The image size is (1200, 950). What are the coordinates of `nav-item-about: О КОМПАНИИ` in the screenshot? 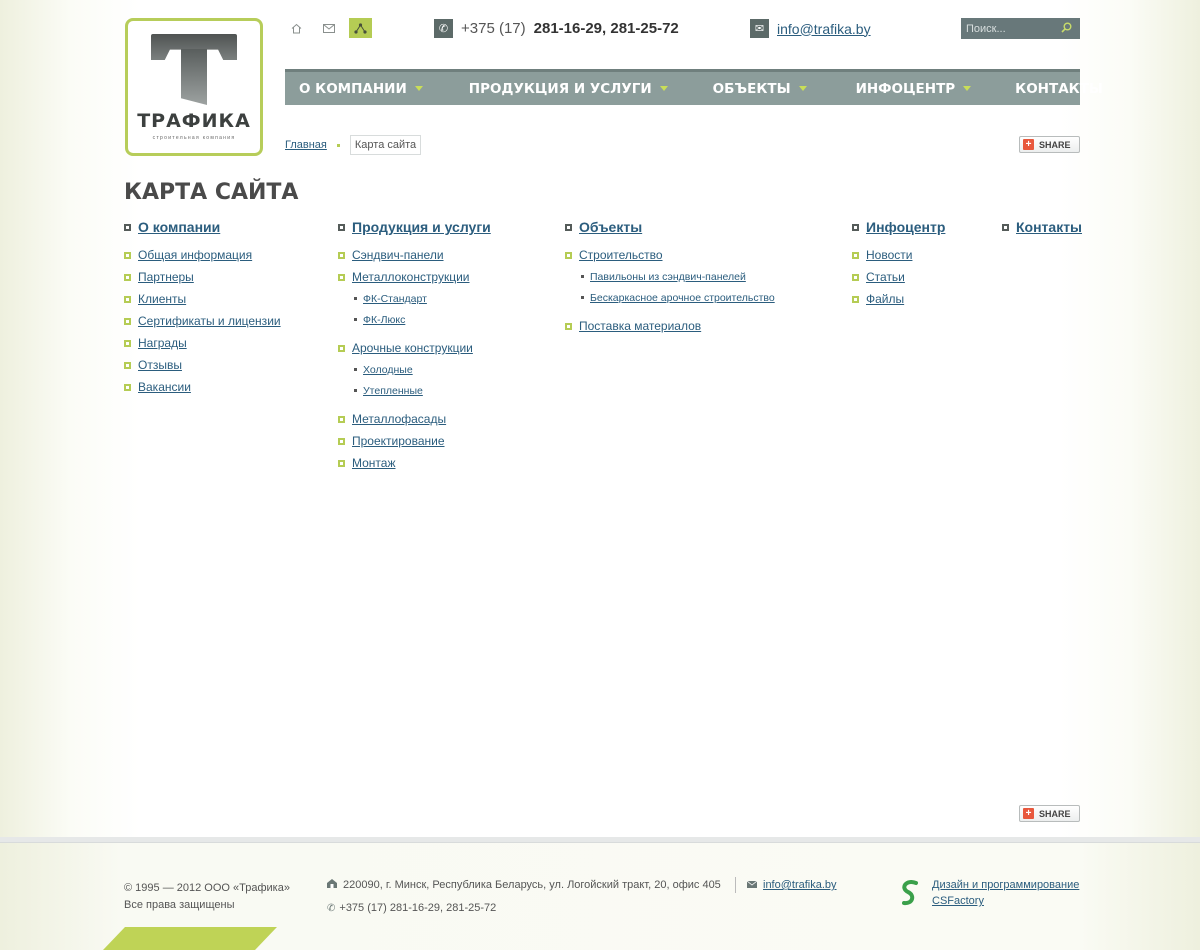 It's located at (361, 88).